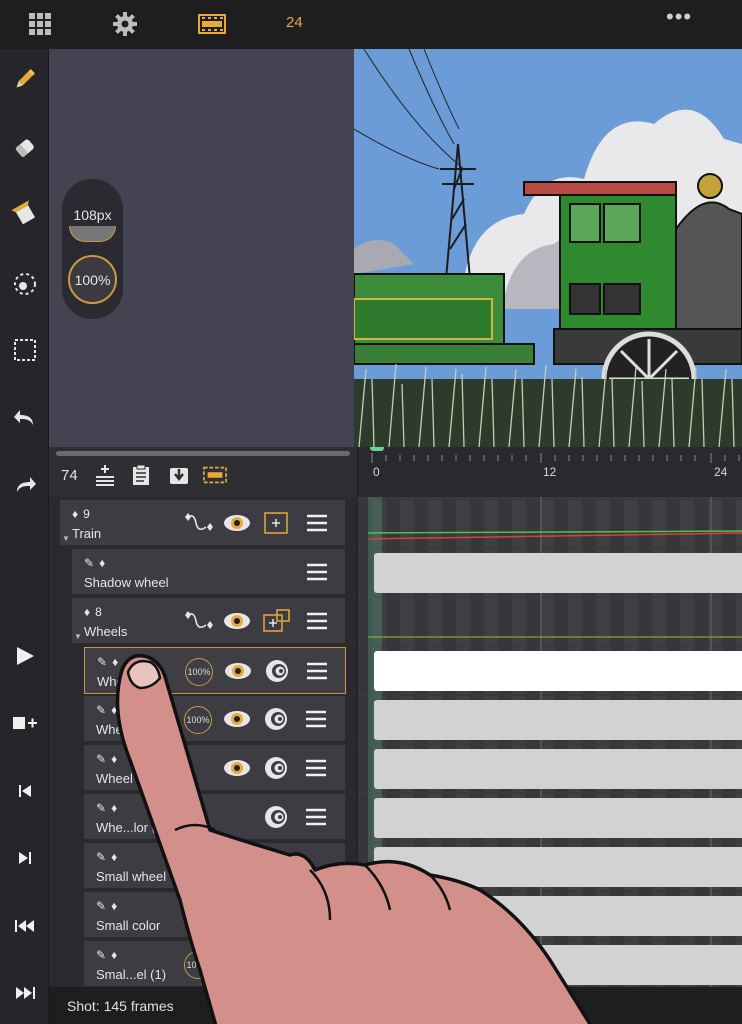 The width and height of the screenshot is (742, 1024). Describe the element at coordinates (277, 621) in the screenshot. I see `nested-transform-icon` at that location.